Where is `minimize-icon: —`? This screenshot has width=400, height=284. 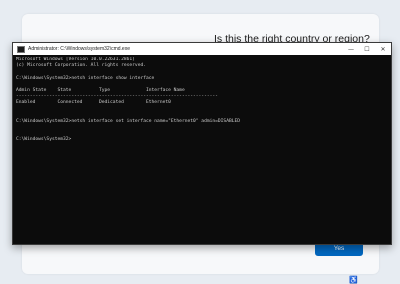
minimize-icon: — is located at coordinates (351, 49).